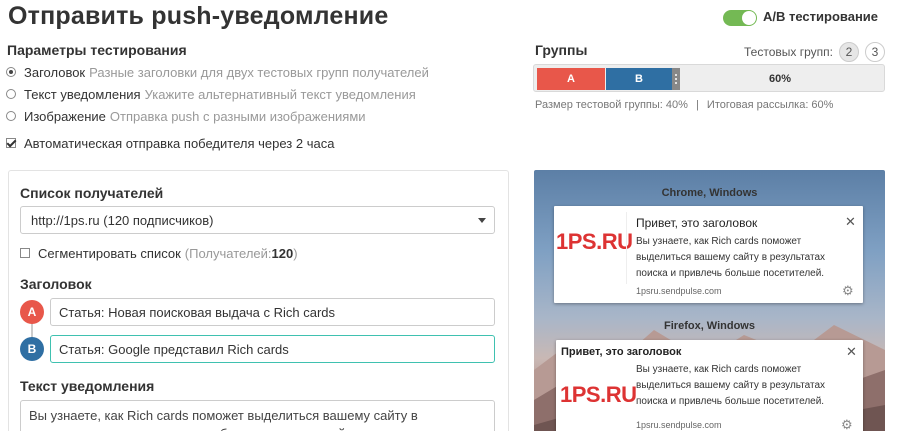 This screenshot has width=900, height=431. What do you see at coordinates (697, 223) in the screenshot?
I see `chrome-title: Привет, это заголовок` at bounding box center [697, 223].